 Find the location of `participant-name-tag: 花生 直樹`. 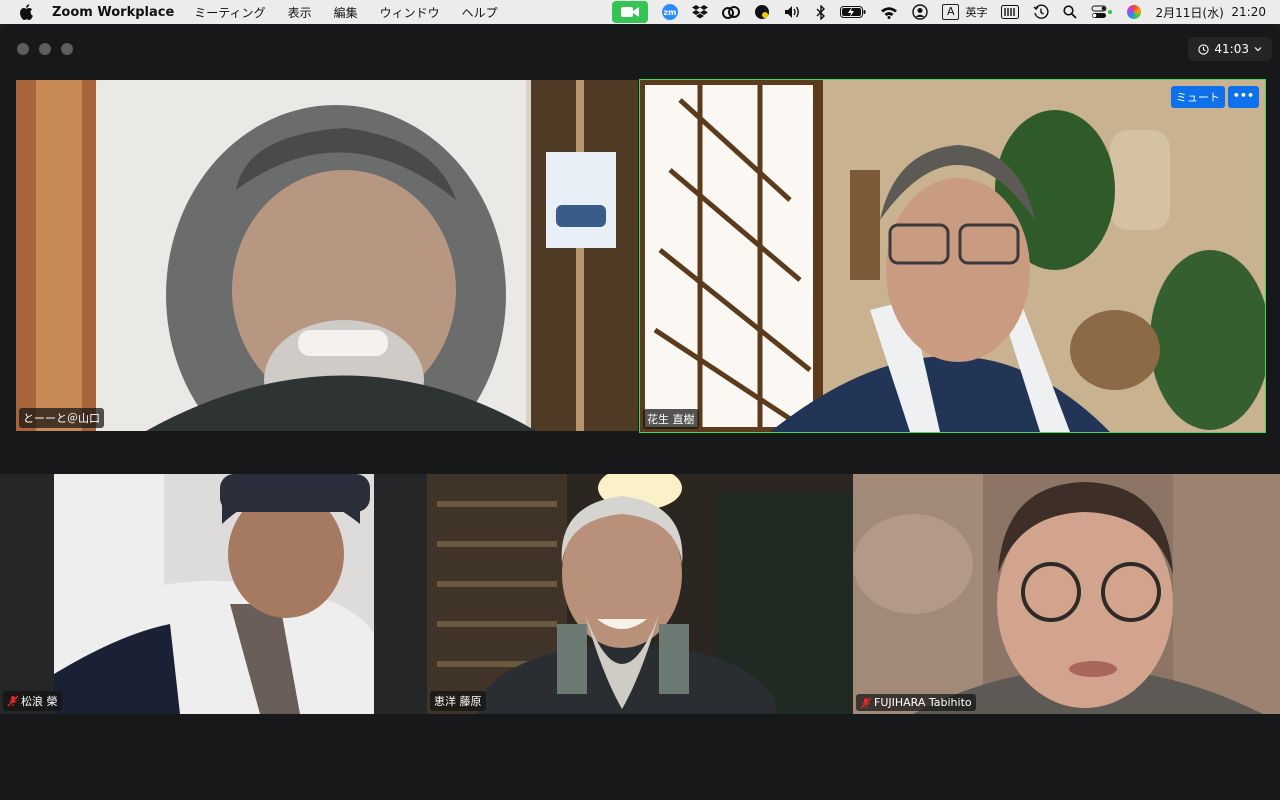

participant-name-tag: 花生 直樹 is located at coordinates (671, 419).